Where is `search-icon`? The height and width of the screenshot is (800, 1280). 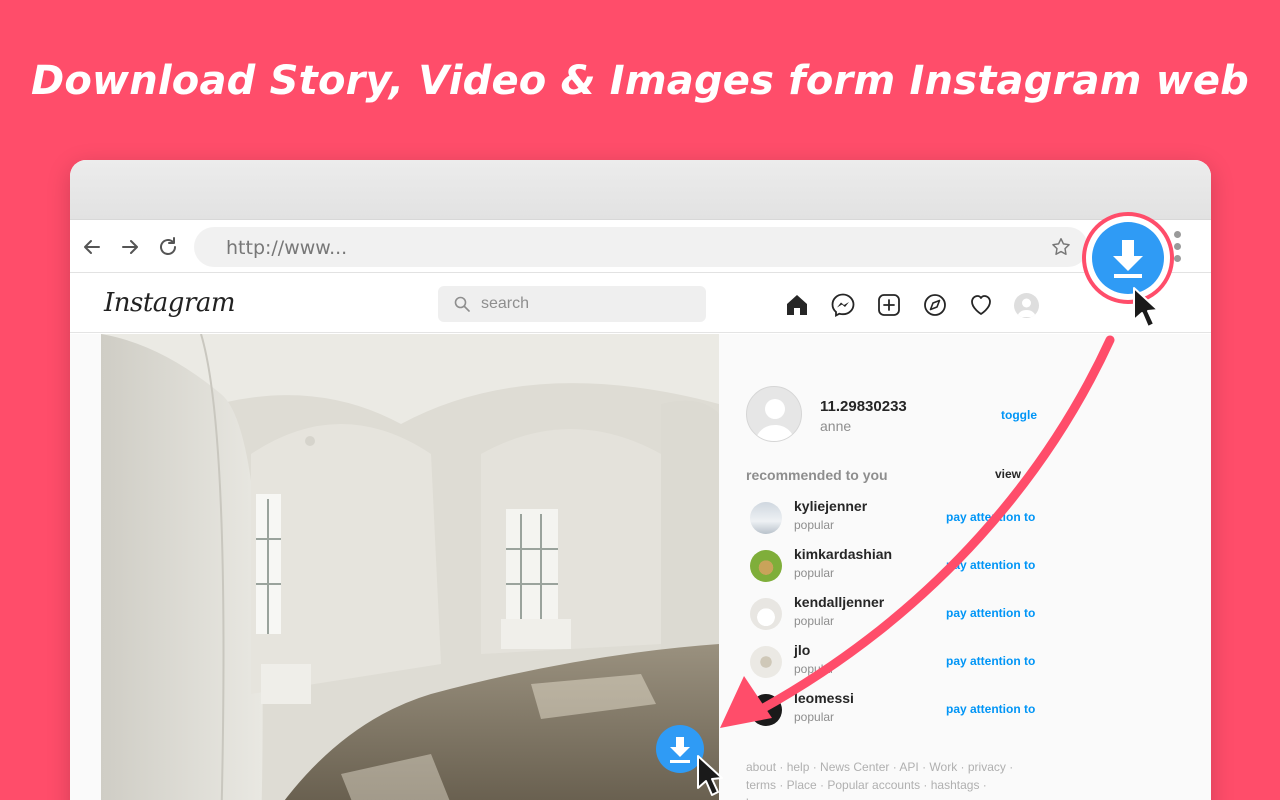
search-icon is located at coordinates (462, 304).